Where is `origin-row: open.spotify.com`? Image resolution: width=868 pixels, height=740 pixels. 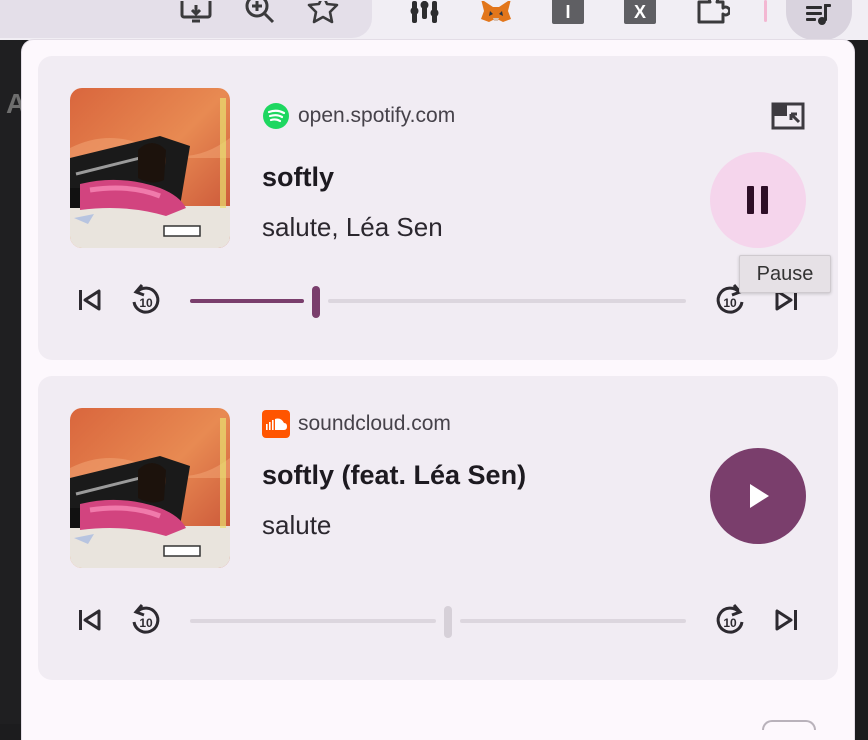
origin-row: open.spotify.com is located at coordinates (358, 116).